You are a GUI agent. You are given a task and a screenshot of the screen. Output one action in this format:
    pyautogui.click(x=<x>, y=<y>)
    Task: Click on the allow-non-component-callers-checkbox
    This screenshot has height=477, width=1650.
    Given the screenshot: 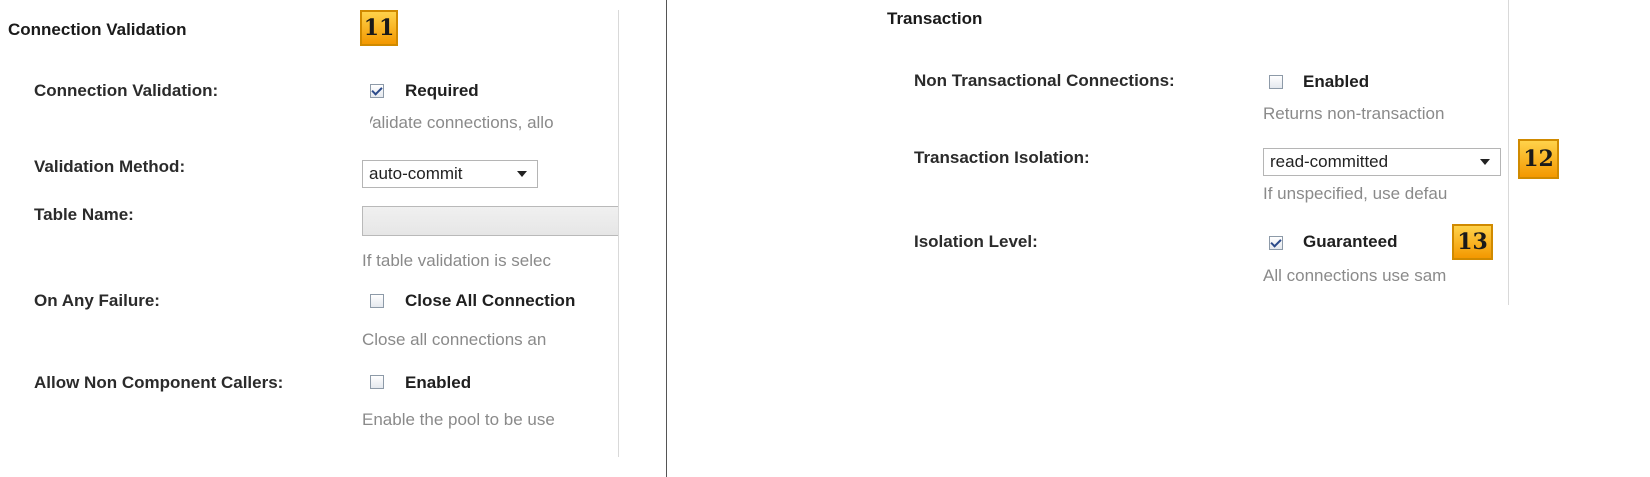 What is the action you would take?
    pyautogui.click(x=377, y=382)
    